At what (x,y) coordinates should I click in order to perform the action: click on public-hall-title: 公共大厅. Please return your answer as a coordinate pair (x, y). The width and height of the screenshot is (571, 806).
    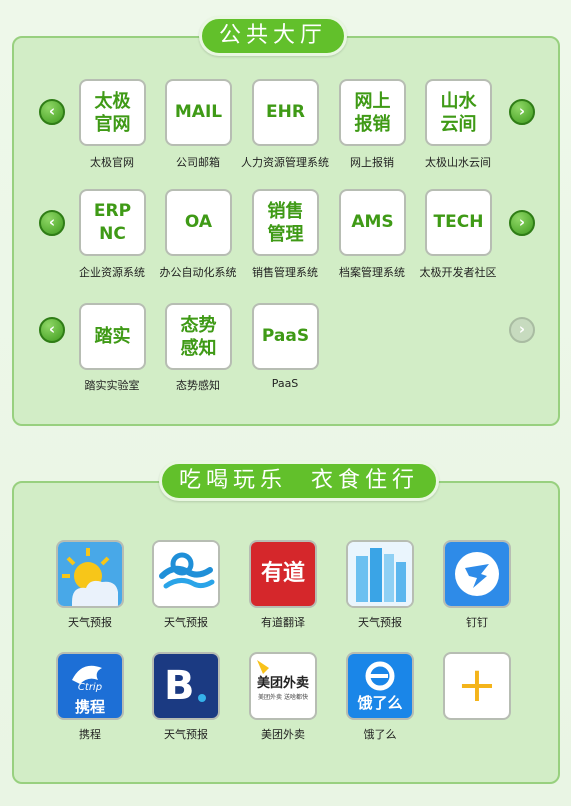
    Looking at the image, I should click on (273, 36).